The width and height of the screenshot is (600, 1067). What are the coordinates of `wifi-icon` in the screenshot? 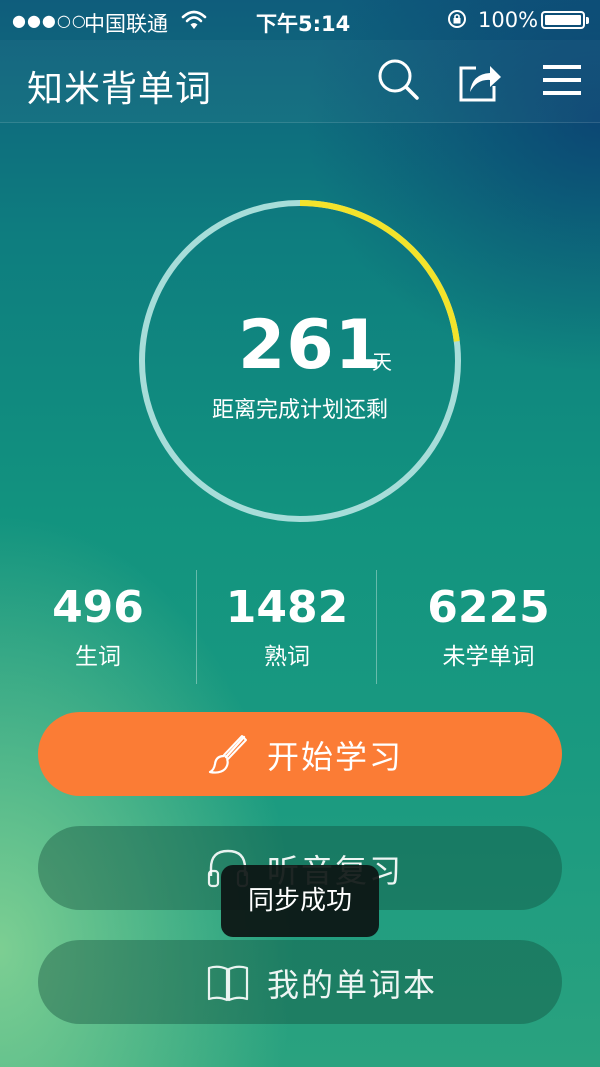 It's located at (194, 22).